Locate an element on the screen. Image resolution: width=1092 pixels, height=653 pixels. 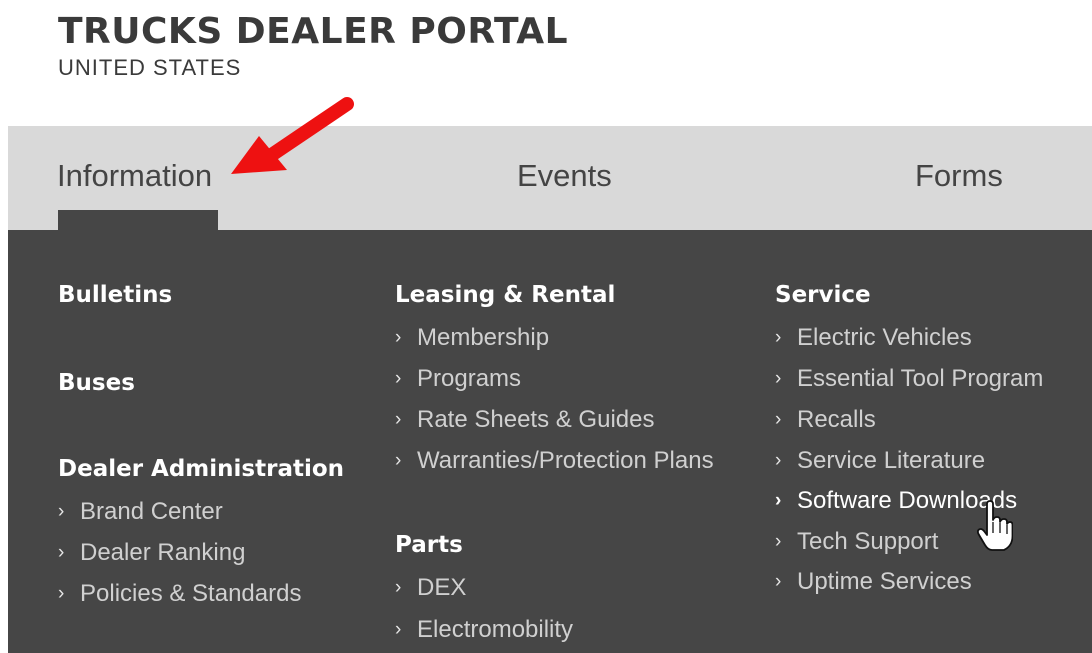
menu-link-programs: › Programs is located at coordinates (458, 379).